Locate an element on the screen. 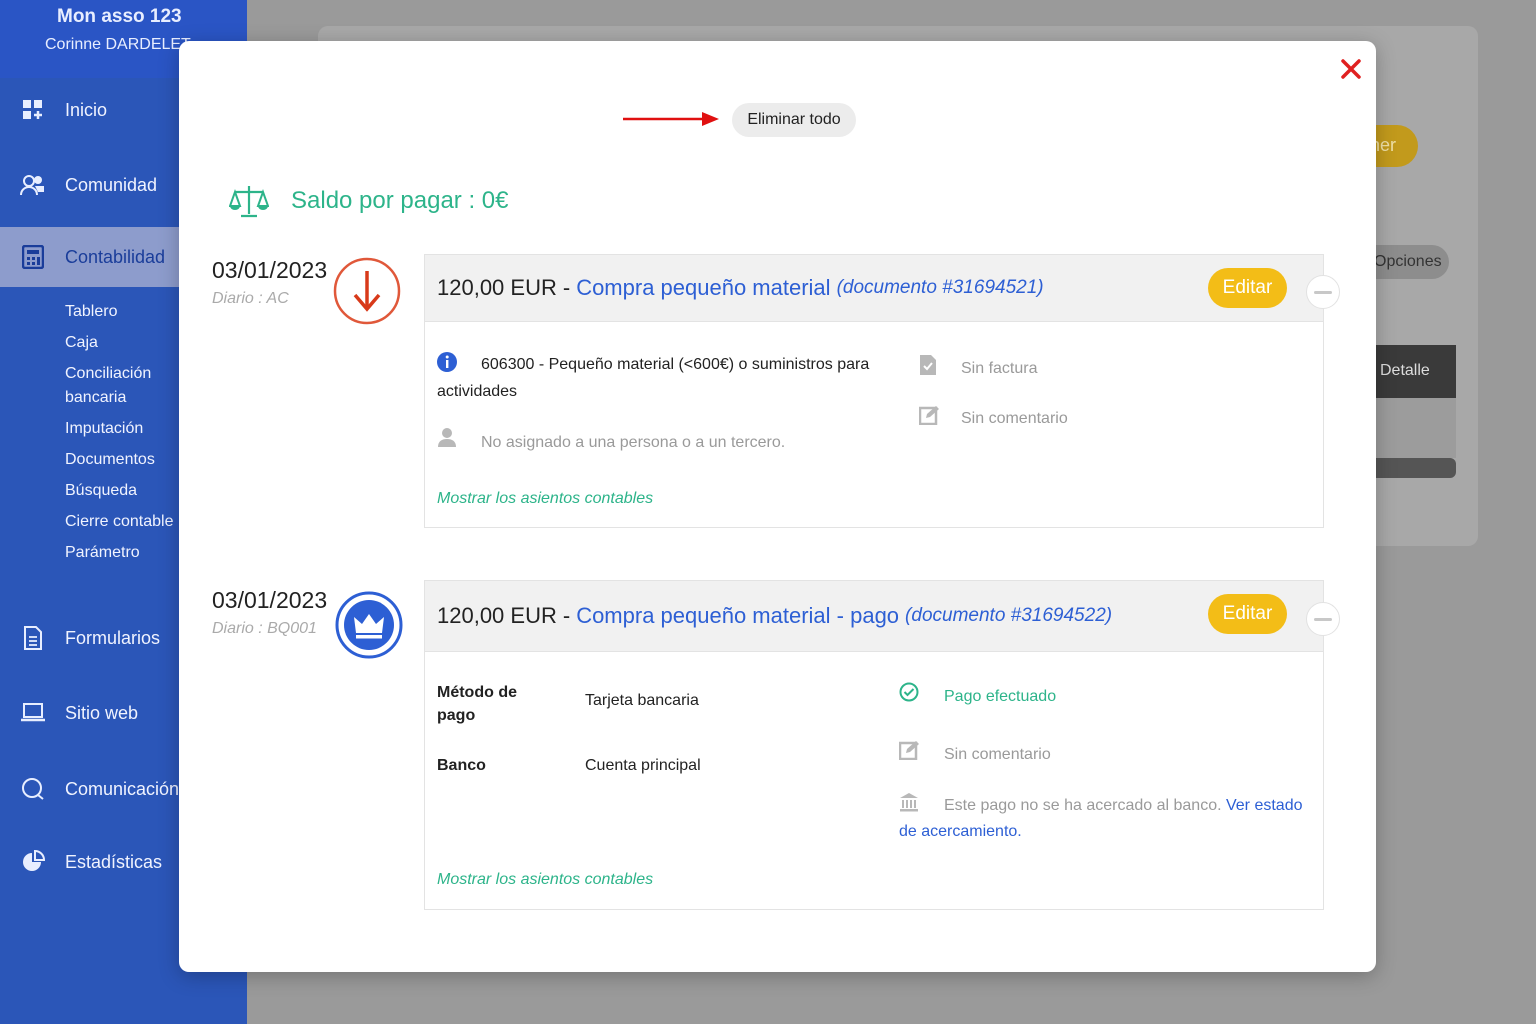 Image resolution: width=1536 pixels, height=1024 pixels. calculator-icon is located at coordinates (33, 257).